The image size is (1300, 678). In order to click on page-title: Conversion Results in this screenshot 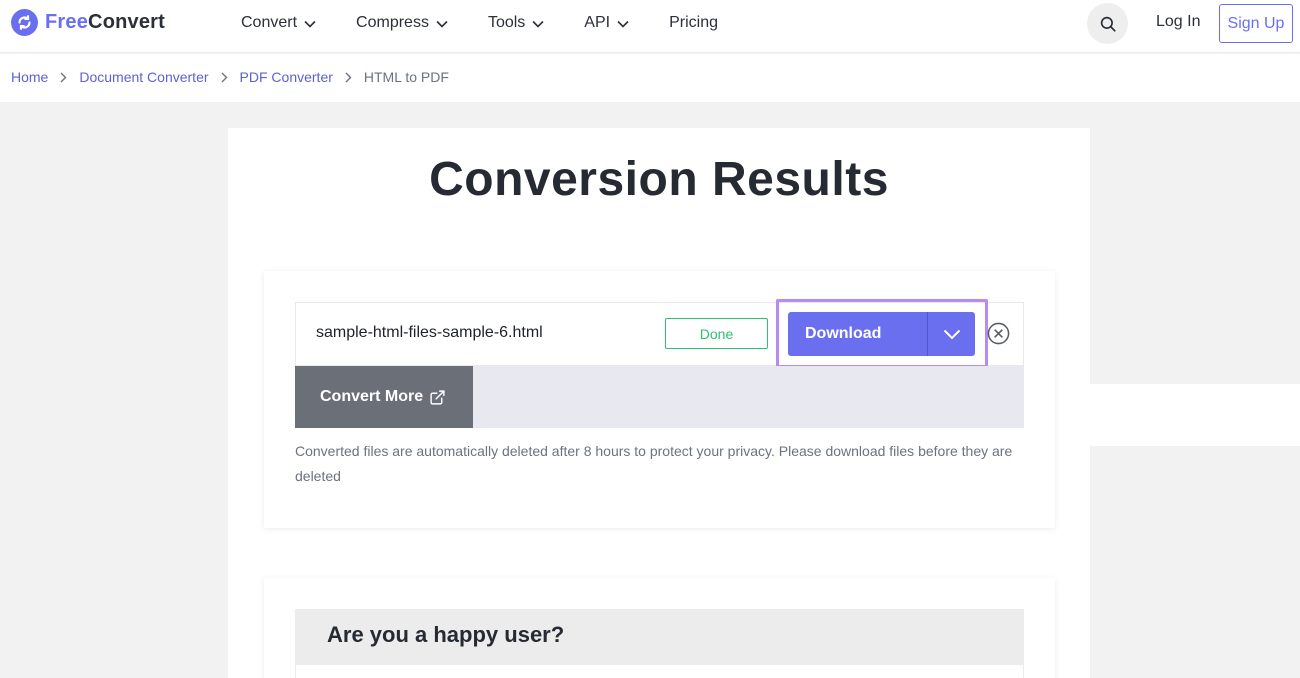, I will do `click(659, 179)`.